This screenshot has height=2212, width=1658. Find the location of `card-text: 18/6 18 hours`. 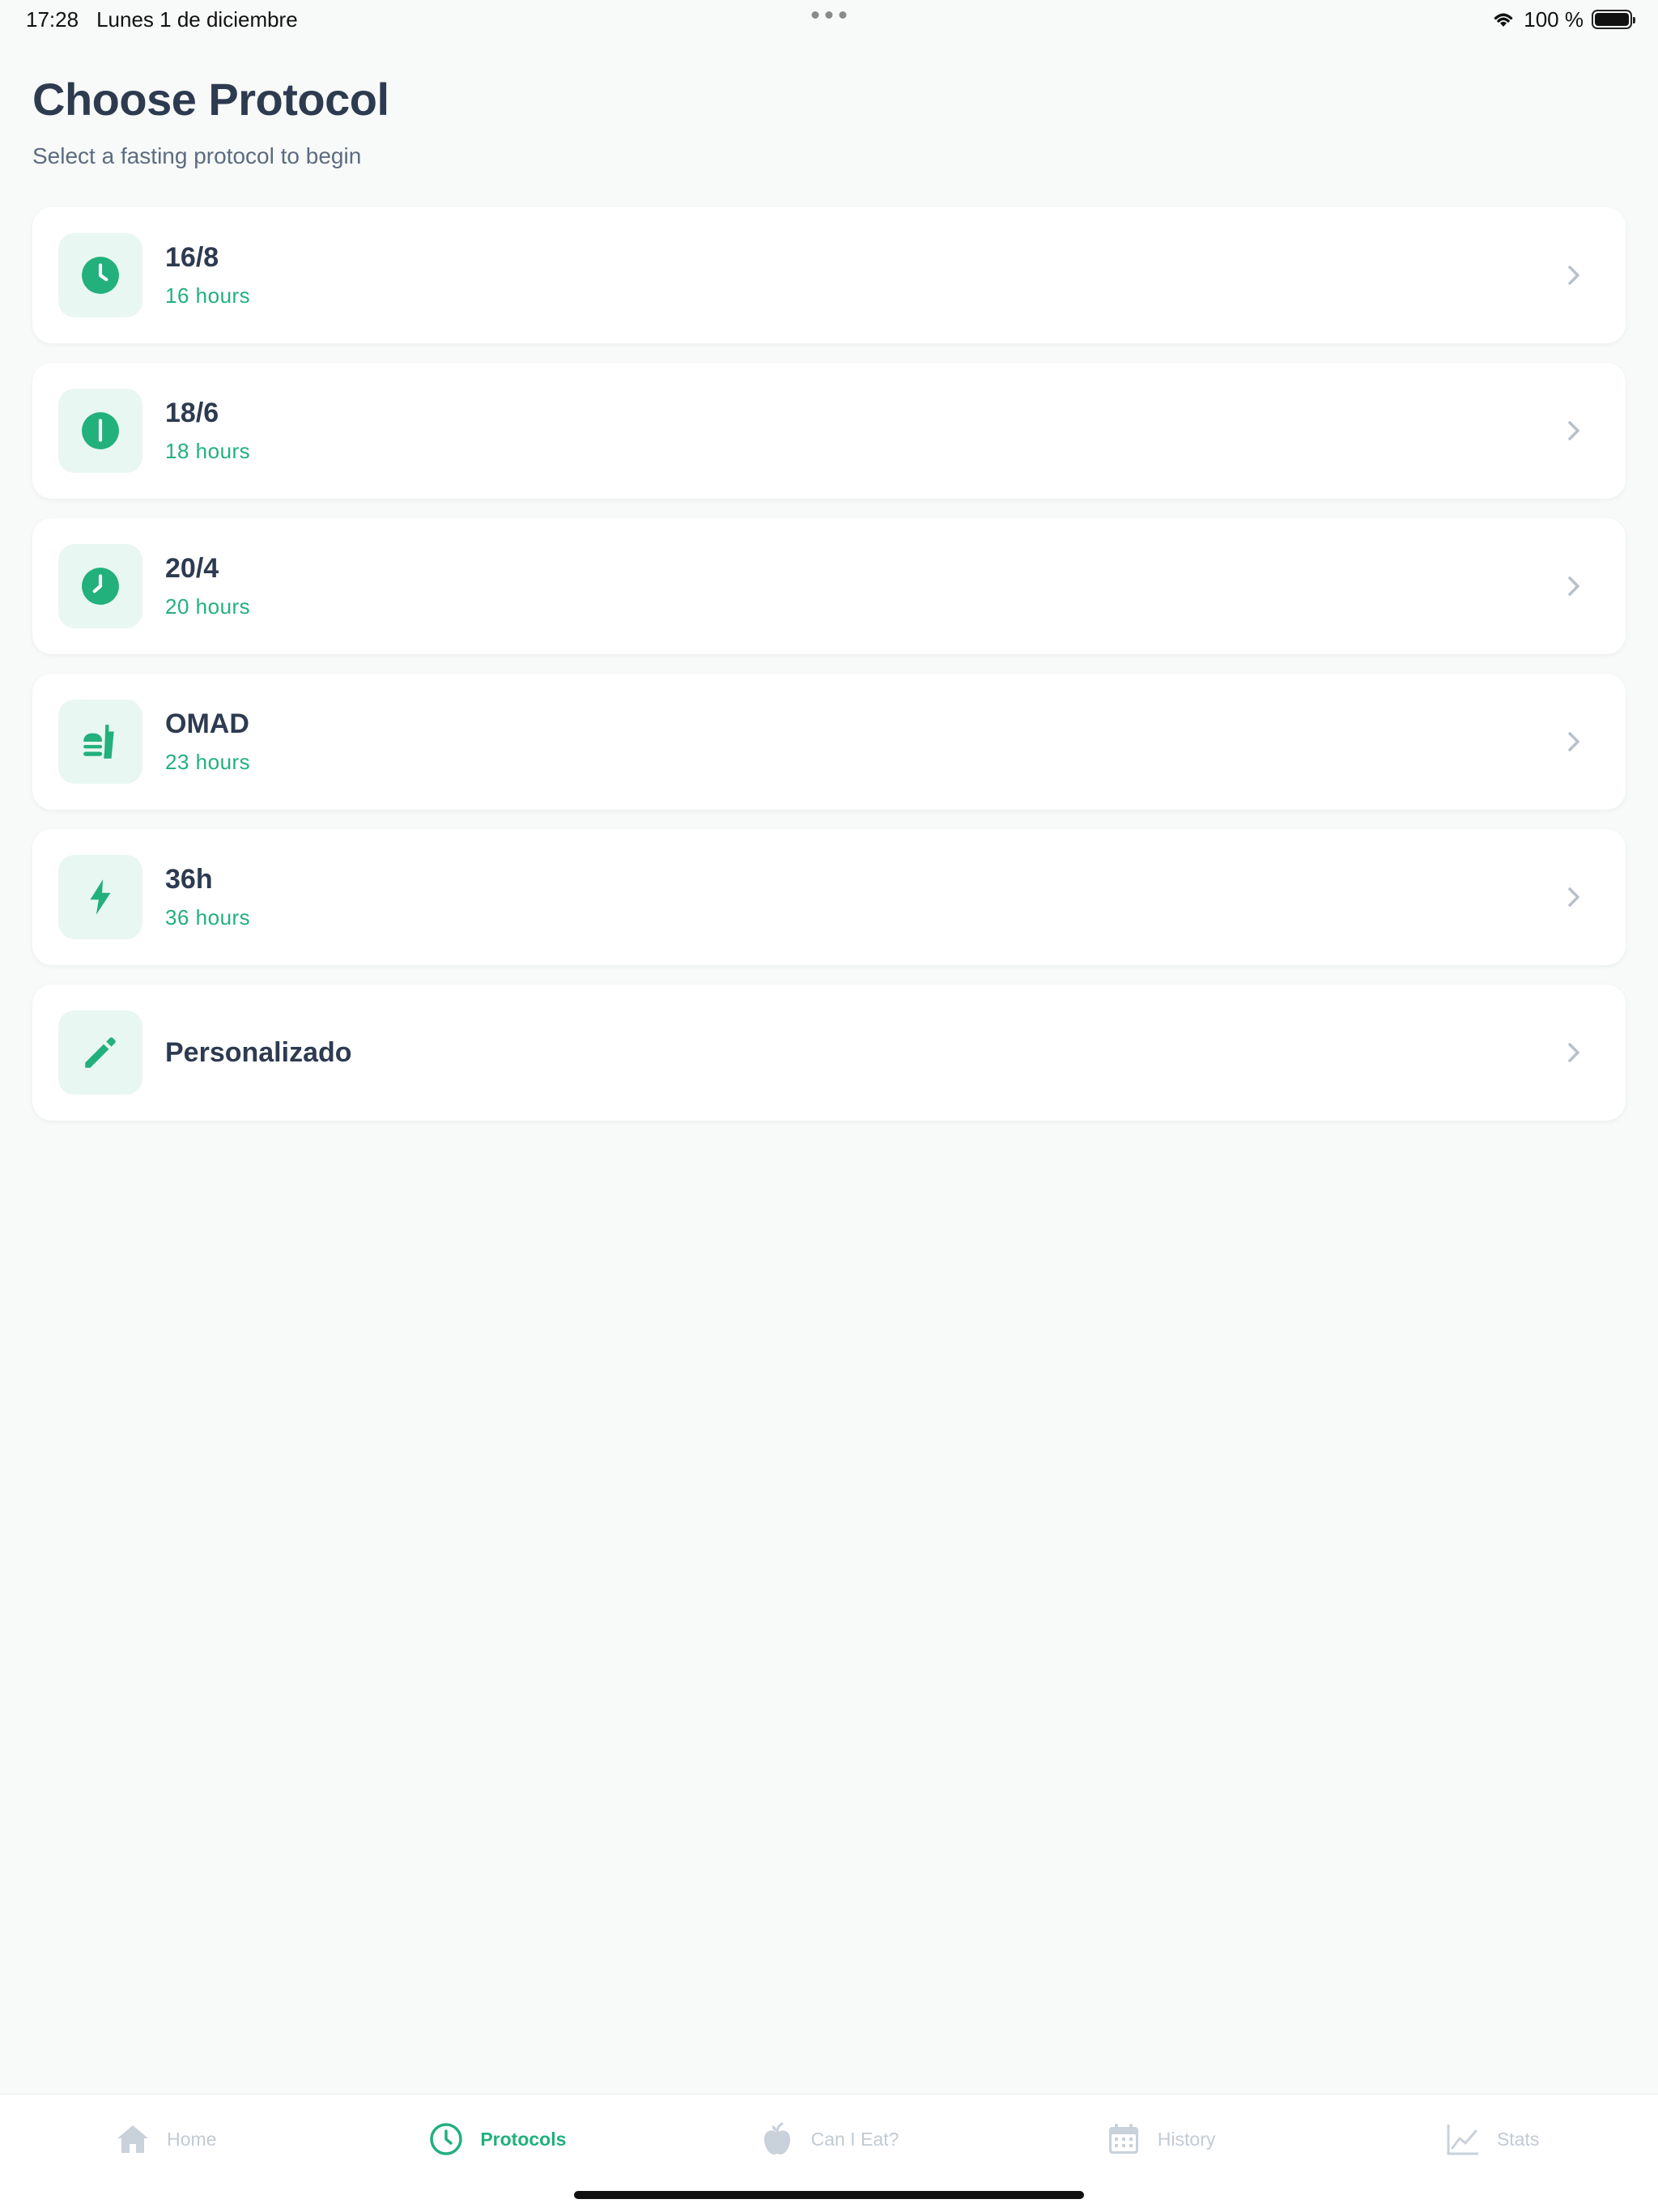

card-text: 18/6 18 hours is located at coordinates (861, 431).